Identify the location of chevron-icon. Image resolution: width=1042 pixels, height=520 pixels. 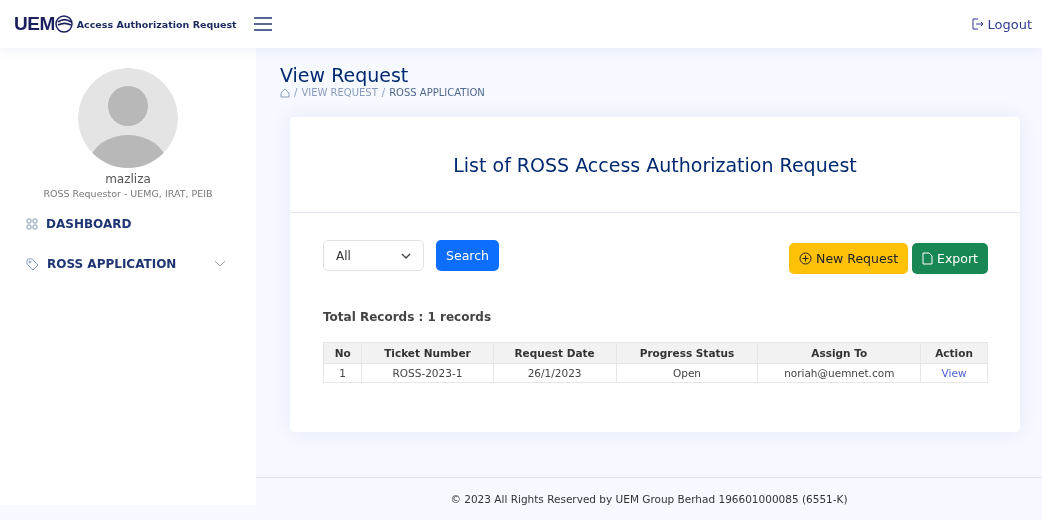
(406, 255).